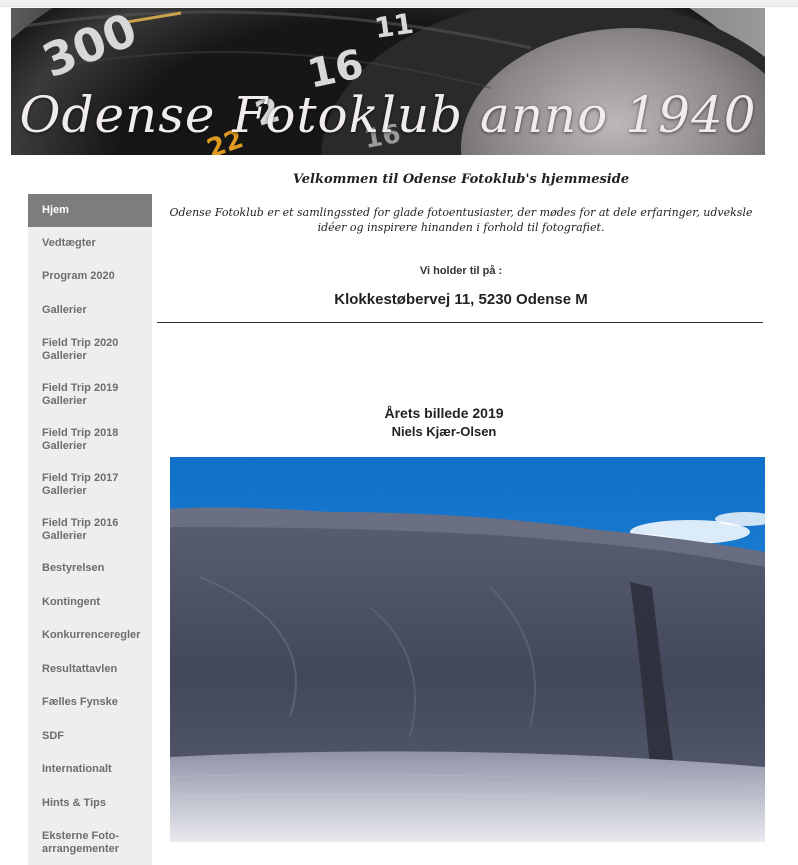  What do you see at coordinates (90, 439) in the screenshot?
I see `nav-item-field-trip-2018: Field Trip 2018 Gallerier` at bounding box center [90, 439].